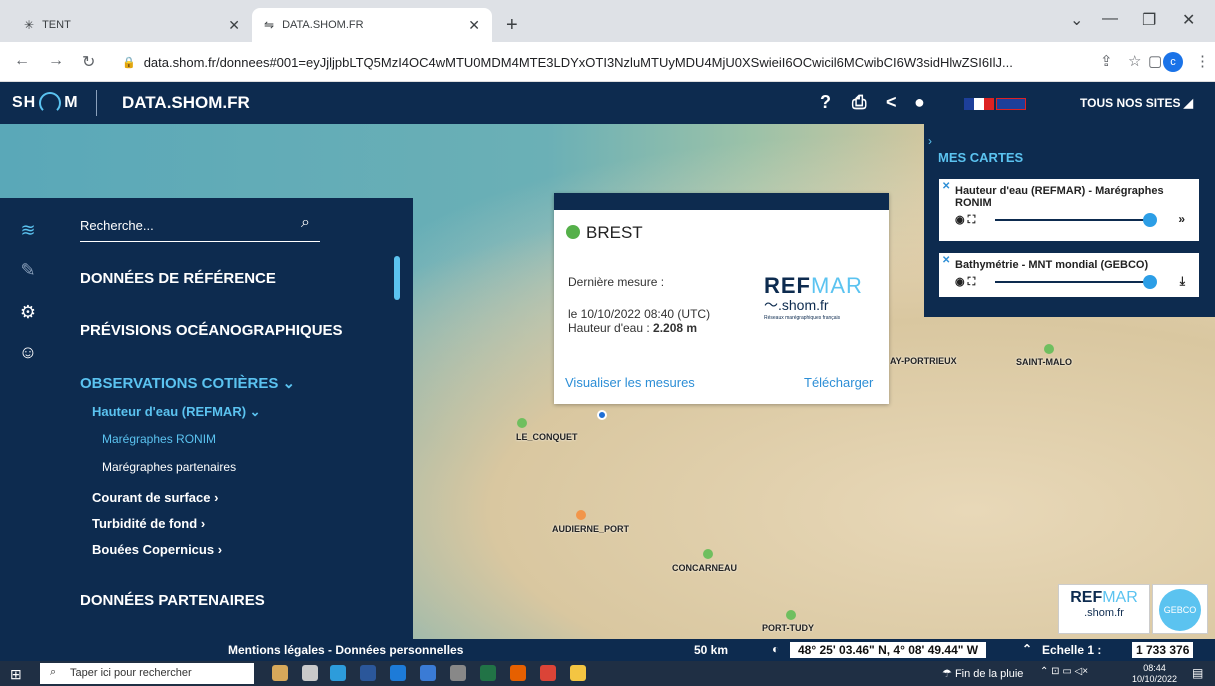  What do you see at coordinates (488, 673) in the screenshot?
I see `excel-icon` at bounding box center [488, 673].